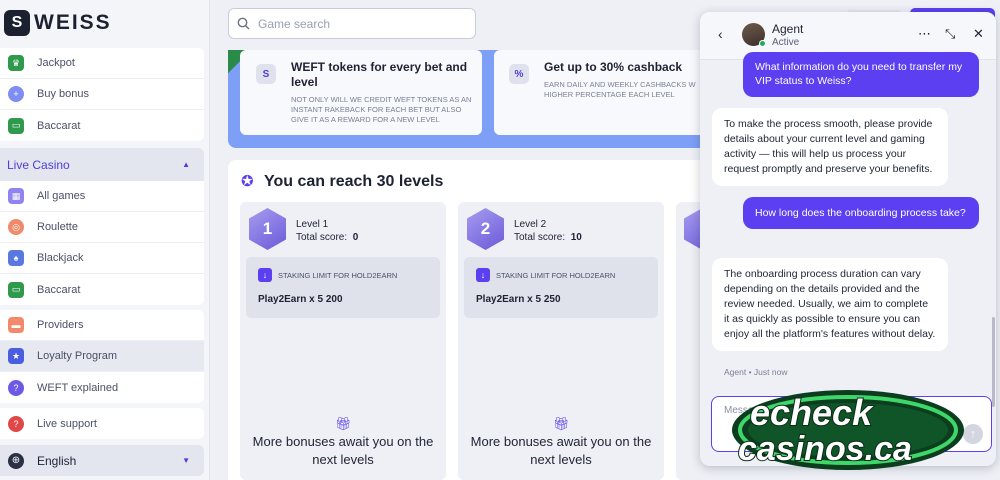 This screenshot has height=480, width=1000. Describe the element at coordinates (243, 23) in the screenshot. I see `search-icon` at that location.